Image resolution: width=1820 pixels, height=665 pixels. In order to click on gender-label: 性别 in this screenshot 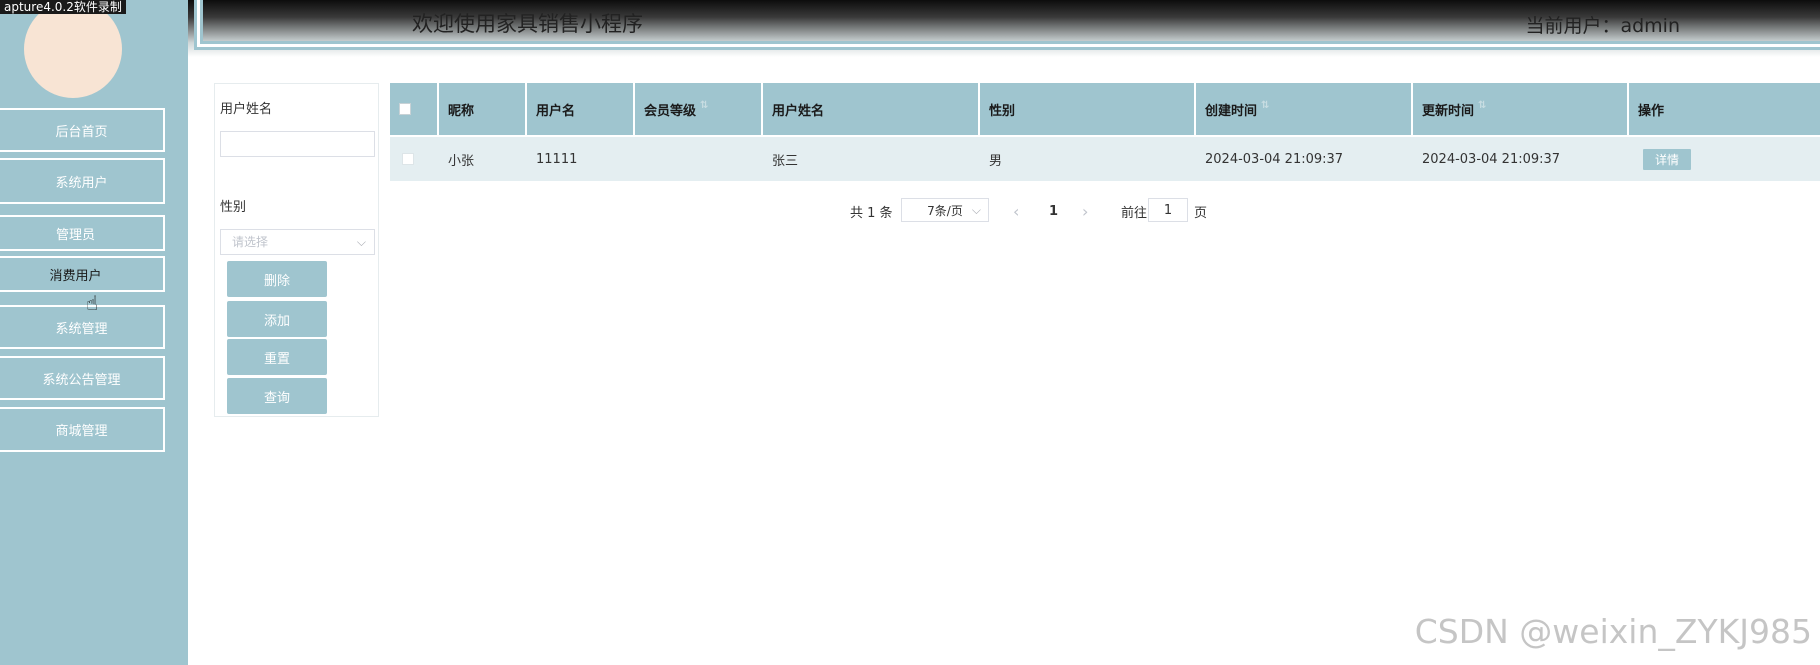, I will do `click(233, 207)`.